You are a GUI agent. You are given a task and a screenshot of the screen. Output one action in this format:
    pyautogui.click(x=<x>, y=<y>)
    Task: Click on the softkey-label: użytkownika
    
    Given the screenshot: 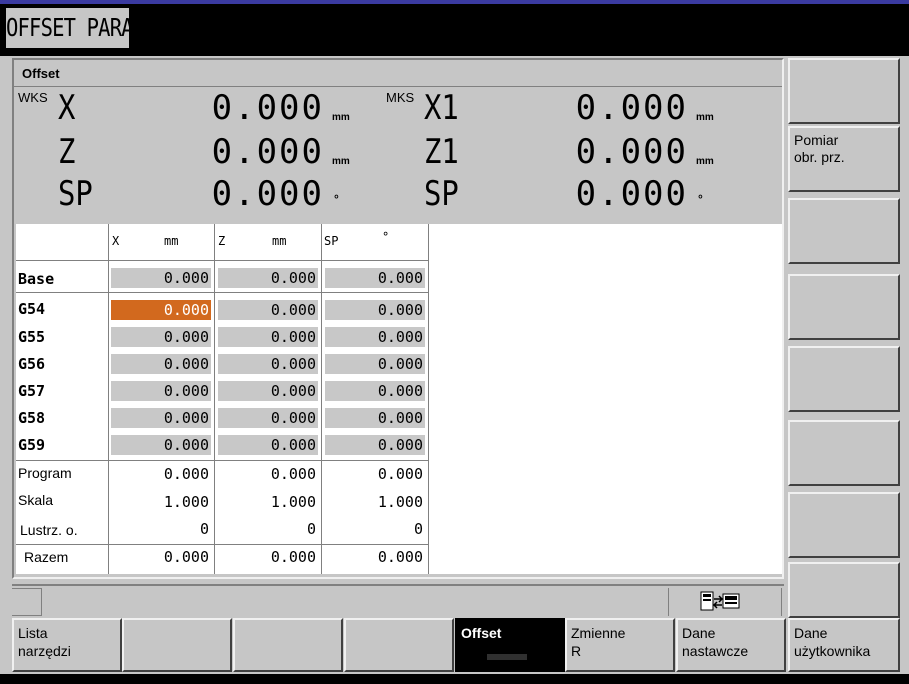 What is the action you would take?
    pyautogui.click(x=832, y=651)
    